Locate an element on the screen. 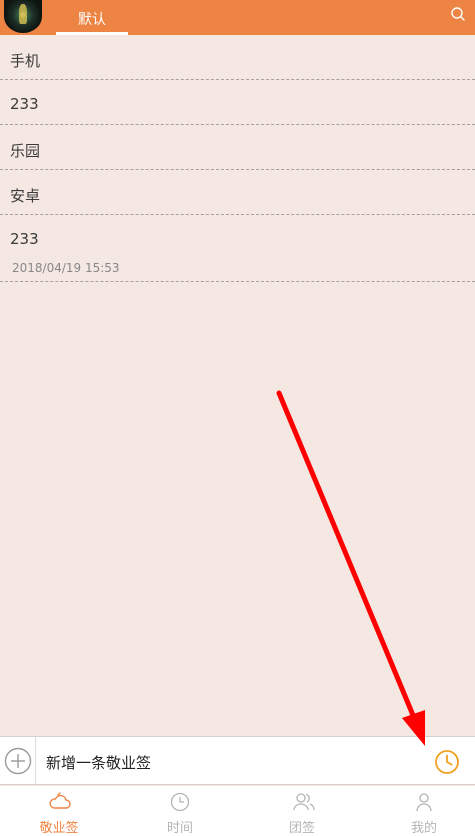 The image size is (475, 836). avatar is located at coordinates (23, 16).